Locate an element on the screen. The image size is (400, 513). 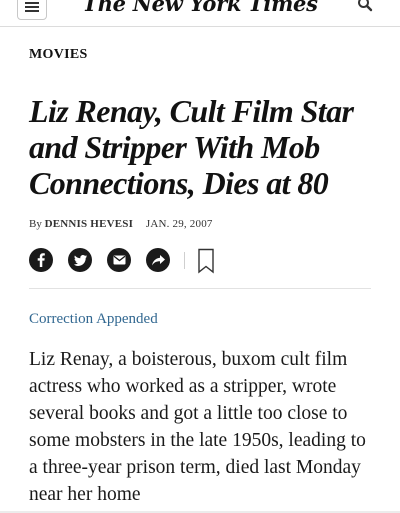
share-divider is located at coordinates (184, 260).